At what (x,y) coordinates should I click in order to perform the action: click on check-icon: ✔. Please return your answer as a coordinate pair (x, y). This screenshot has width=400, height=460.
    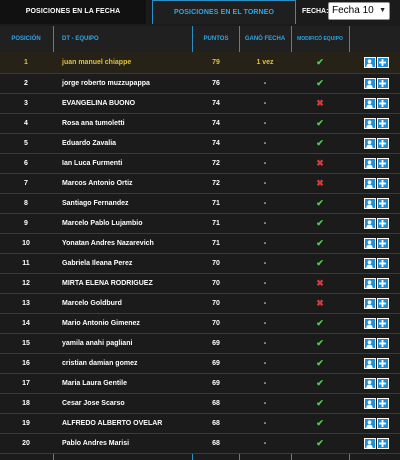
    Looking at the image, I should click on (320, 223).